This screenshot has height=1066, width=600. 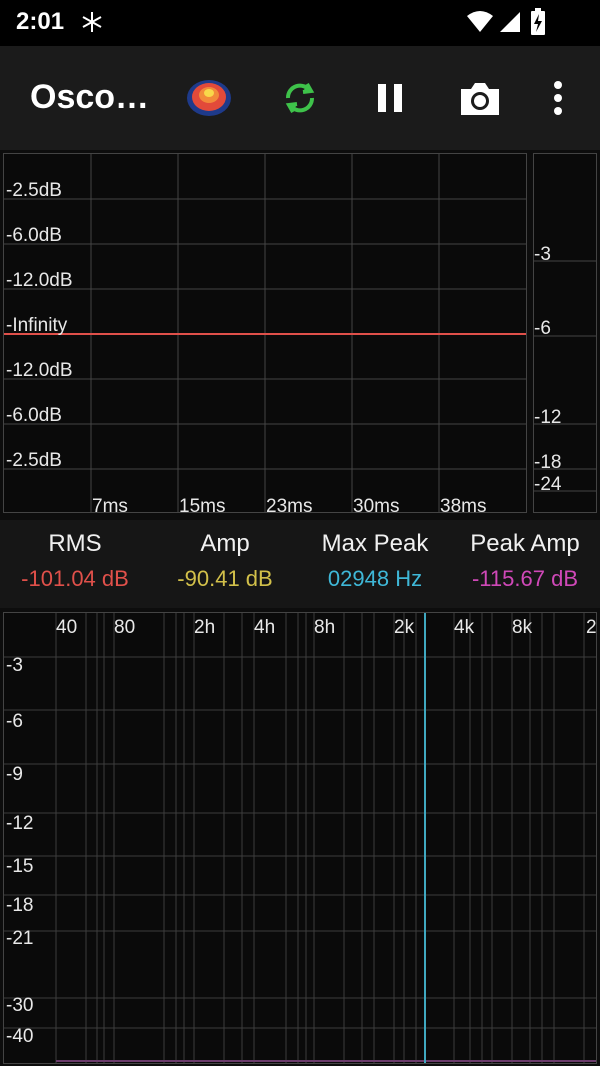 What do you see at coordinates (67, 627) in the screenshot?
I see `spectrum-x-label: 40` at bounding box center [67, 627].